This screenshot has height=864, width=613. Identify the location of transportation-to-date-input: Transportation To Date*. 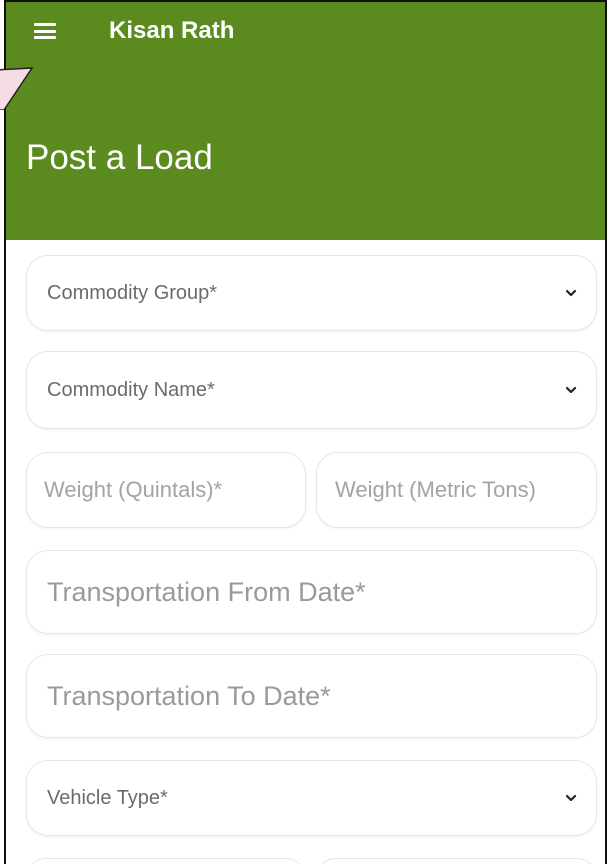
(311, 696).